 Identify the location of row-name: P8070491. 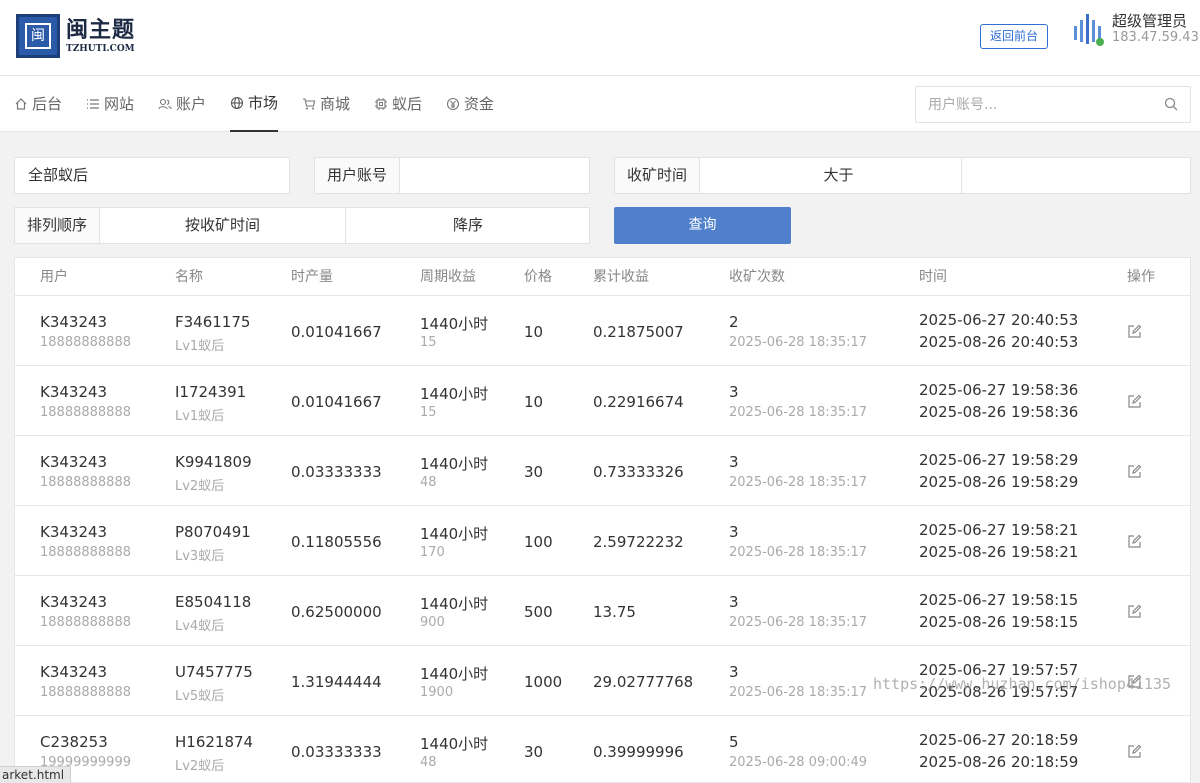
(213, 532).